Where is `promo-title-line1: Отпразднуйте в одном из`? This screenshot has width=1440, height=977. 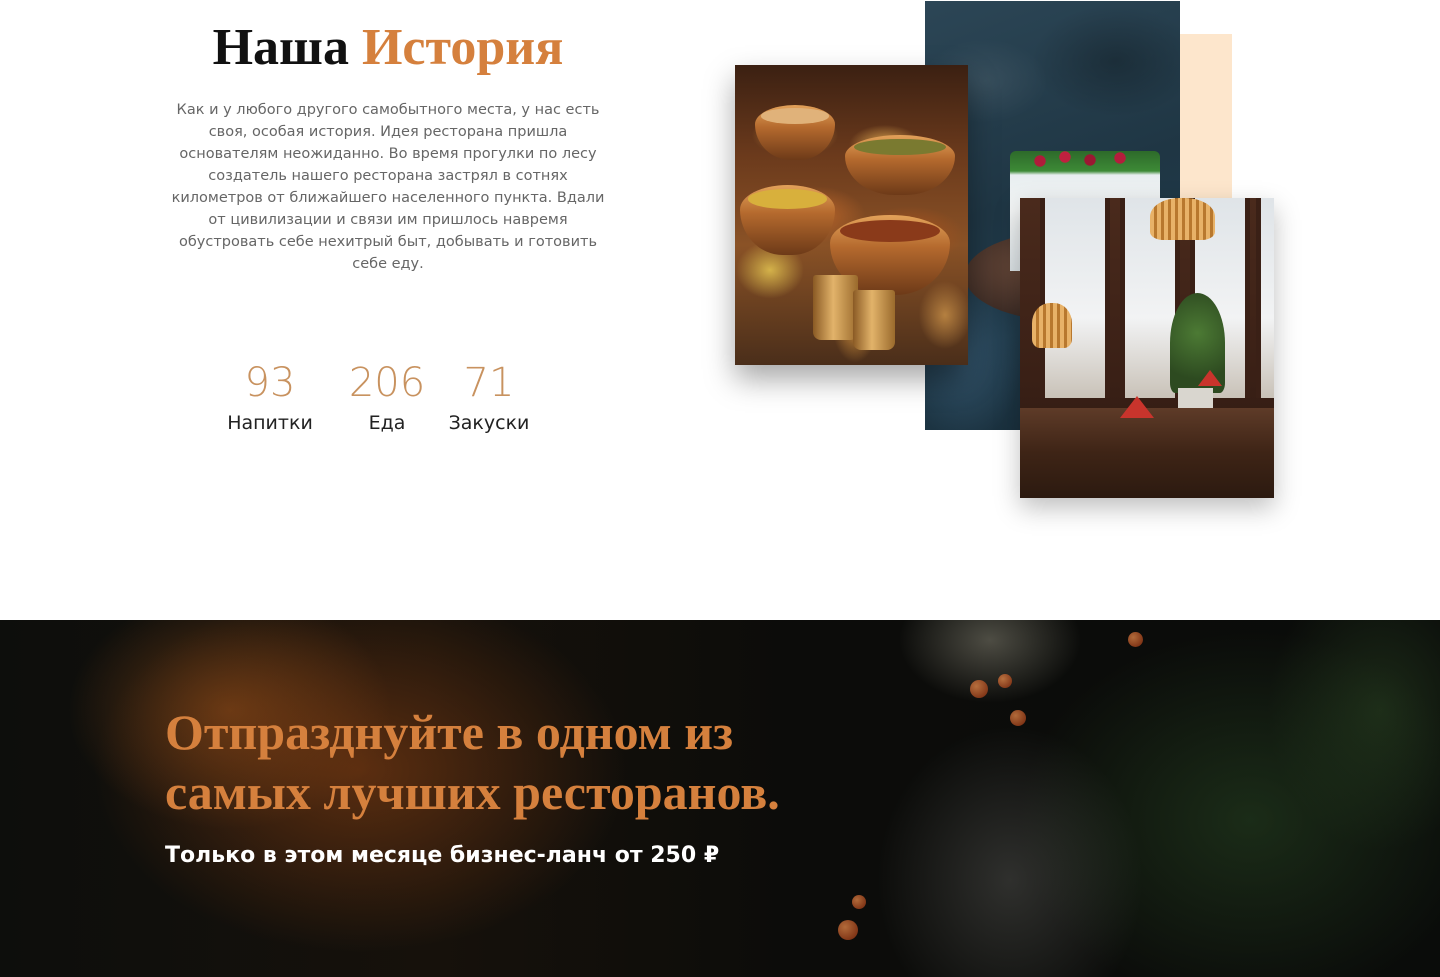 promo-title-line1: Отпразднуйте в одном из is located at coordinates (449, 732).